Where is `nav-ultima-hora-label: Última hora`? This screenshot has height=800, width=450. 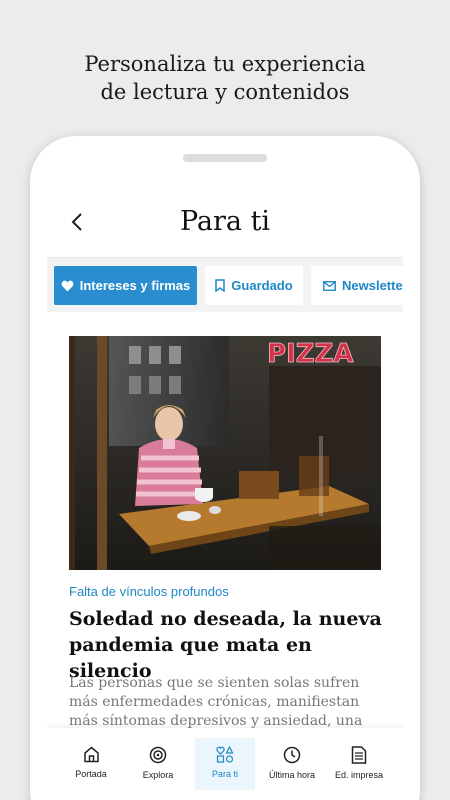
nav-ultima-hora-label: Última hora is located at coordinates (291, 775).